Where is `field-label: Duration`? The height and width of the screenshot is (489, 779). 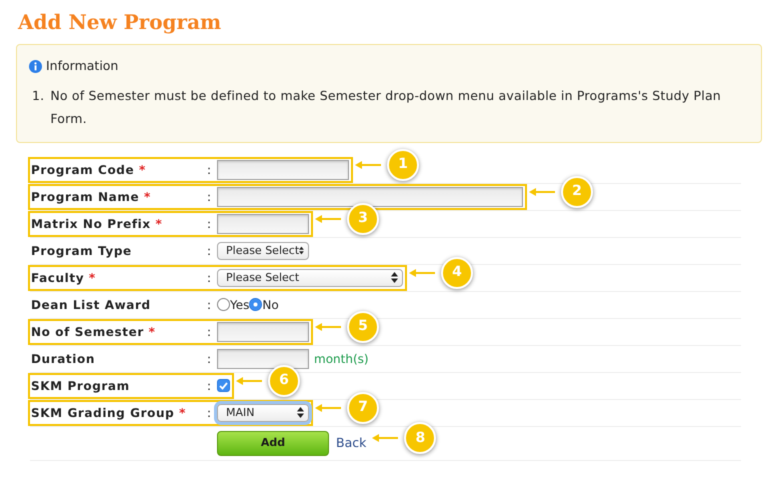 field-label: Duration is located at coordinates (63, 359).